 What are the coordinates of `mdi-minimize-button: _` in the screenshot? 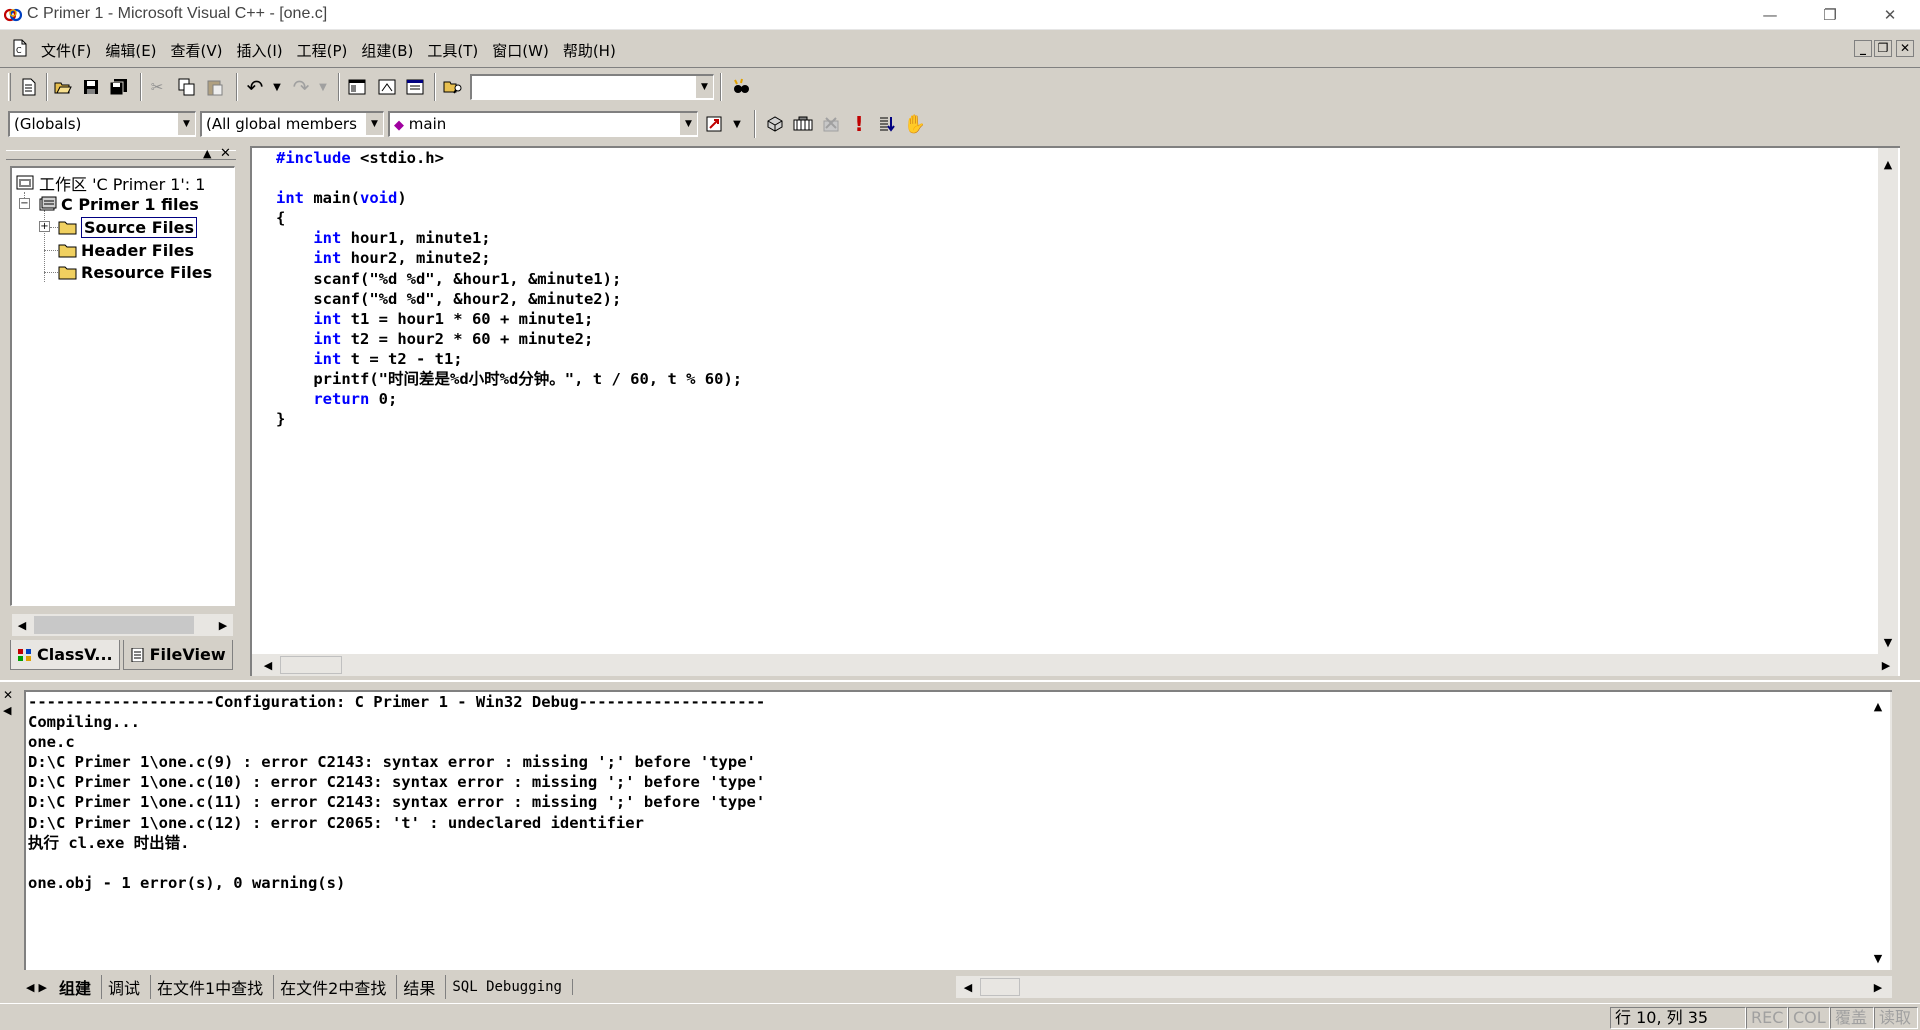 It's located at (1863, 48).